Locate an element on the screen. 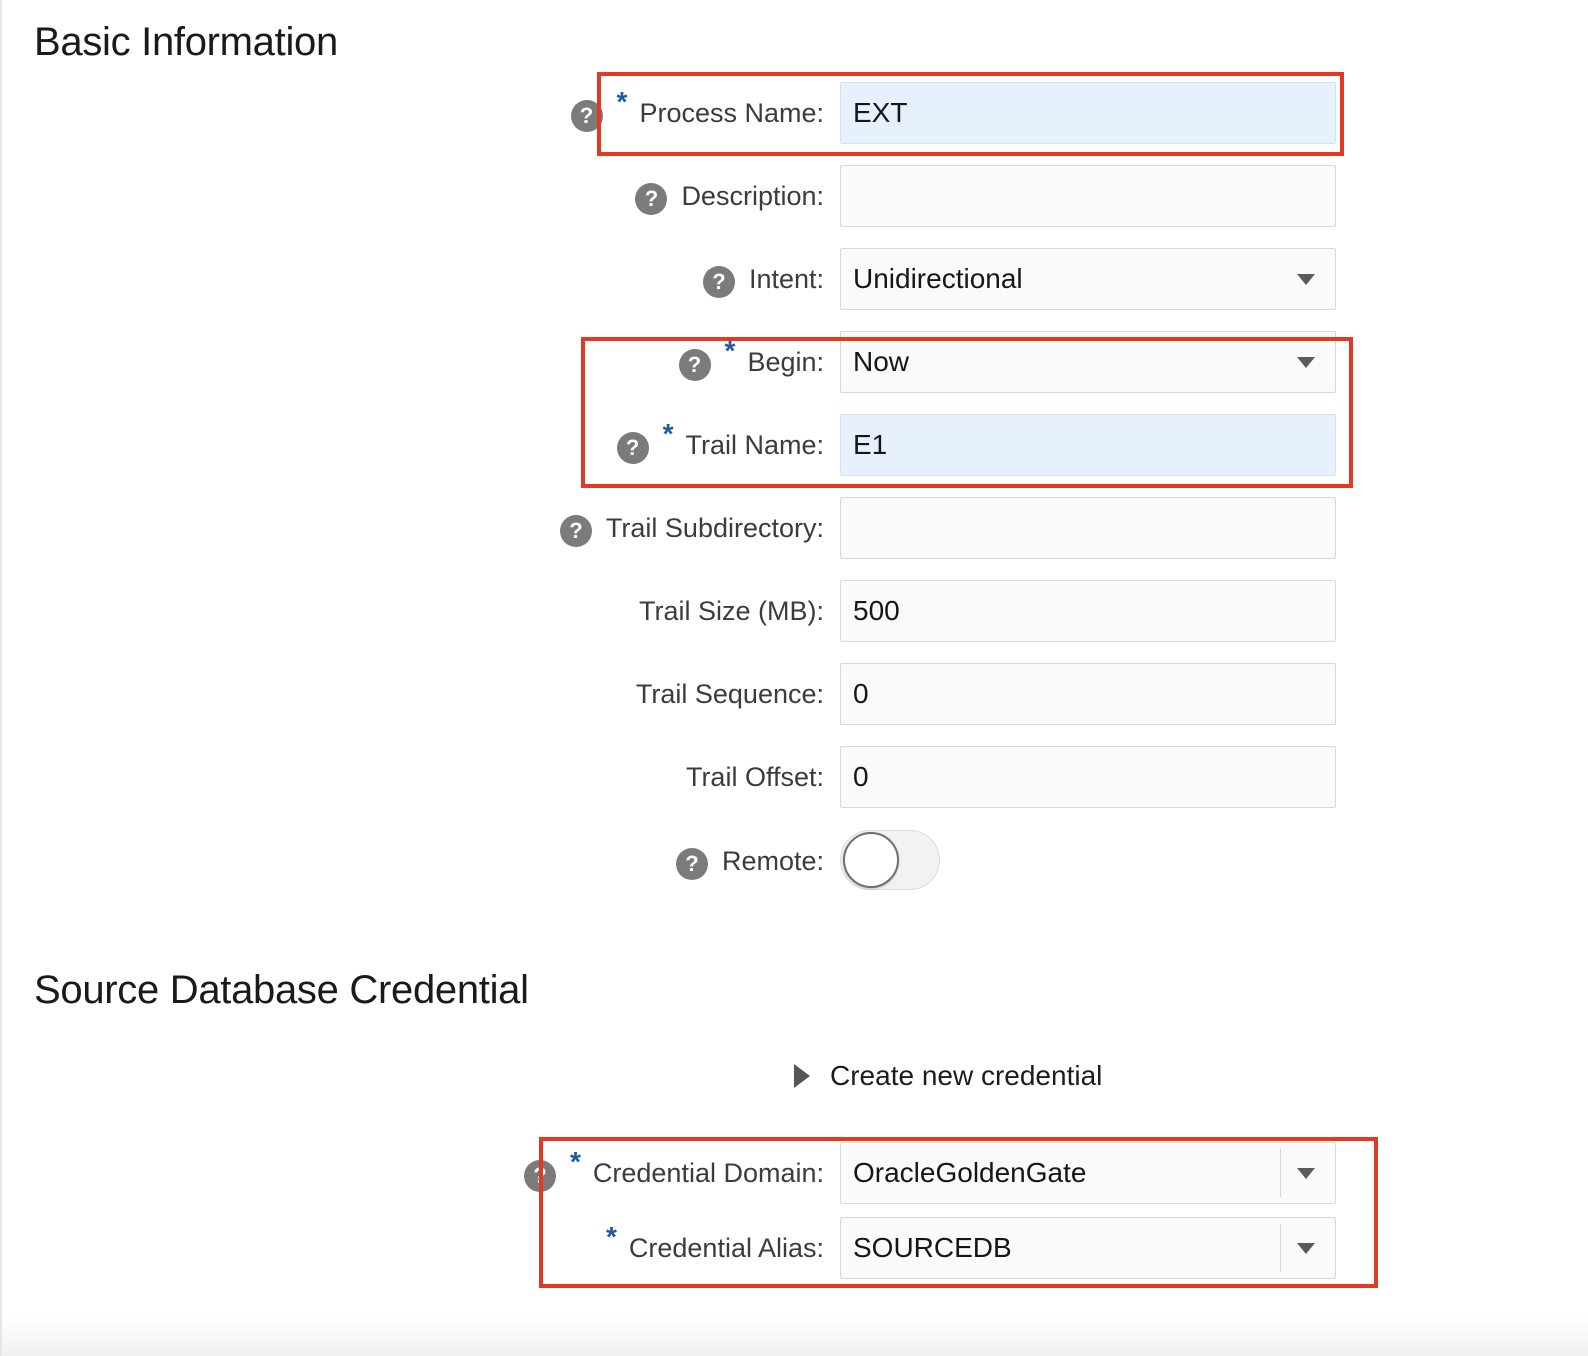  credential-alias-label: Credential Alias: is located at coordinates (726, 1247).